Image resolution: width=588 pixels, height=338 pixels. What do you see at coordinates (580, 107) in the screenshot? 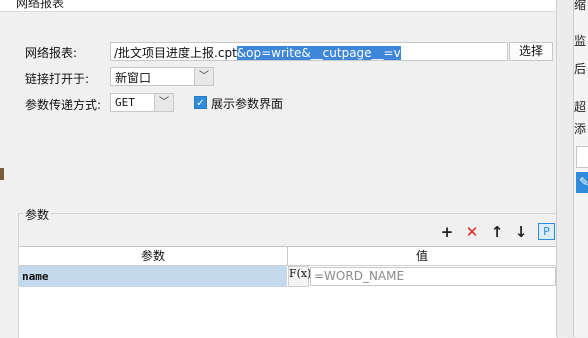
I see `right-panel-text-4: 超` at bounding box center [580, 107].